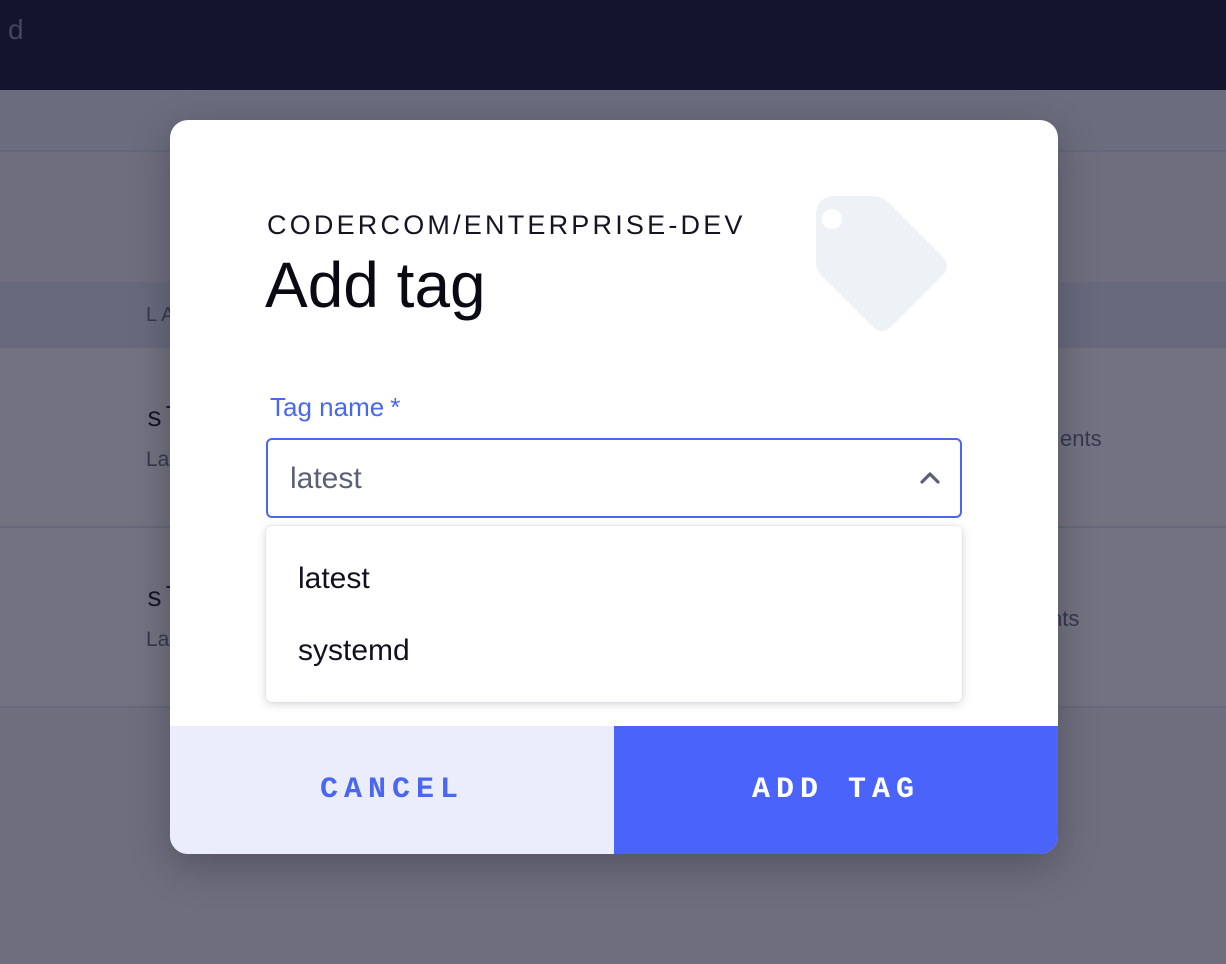 The image size is (1226, 964). I want to click on add-tag-button: ADD TAG, so click(836, 790).